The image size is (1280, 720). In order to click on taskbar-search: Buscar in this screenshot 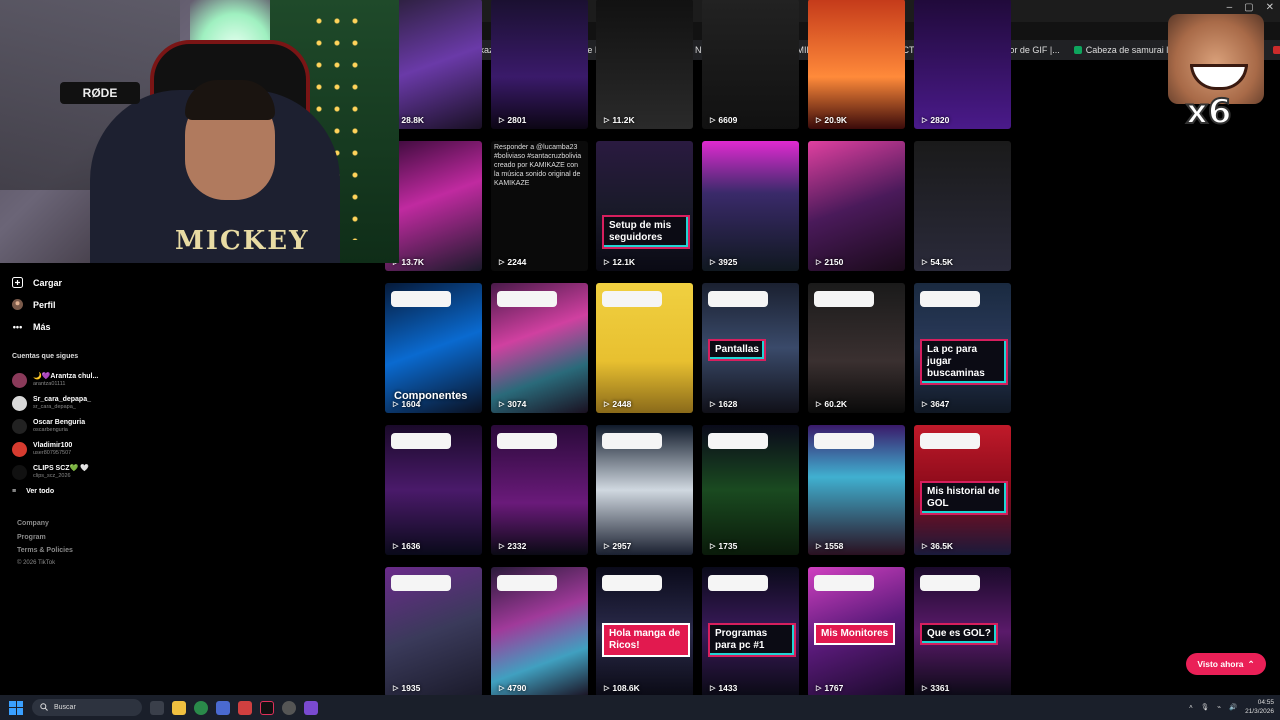, I will do `click(87, 707)`.